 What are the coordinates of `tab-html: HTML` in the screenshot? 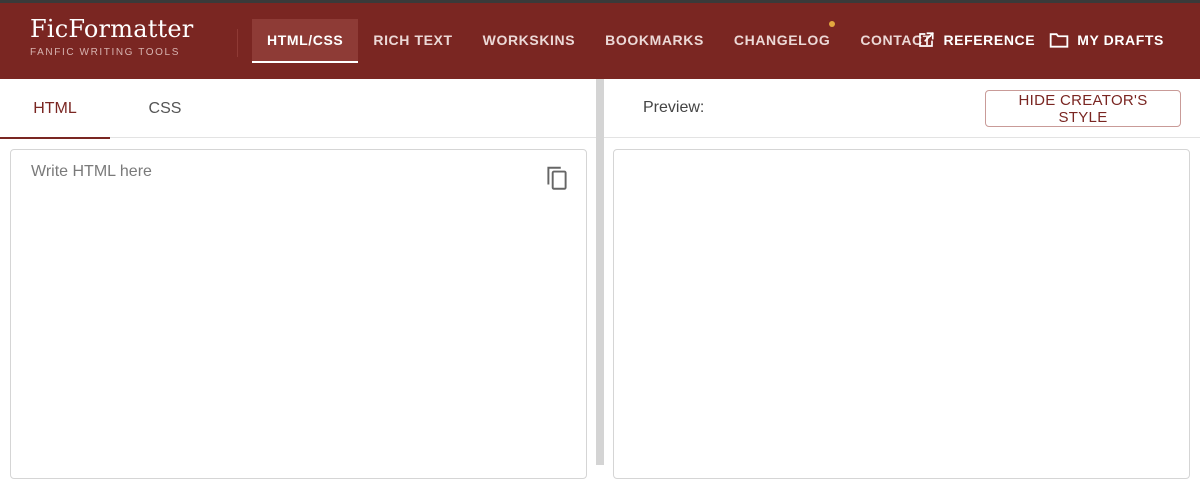 It's located at (55, 109).